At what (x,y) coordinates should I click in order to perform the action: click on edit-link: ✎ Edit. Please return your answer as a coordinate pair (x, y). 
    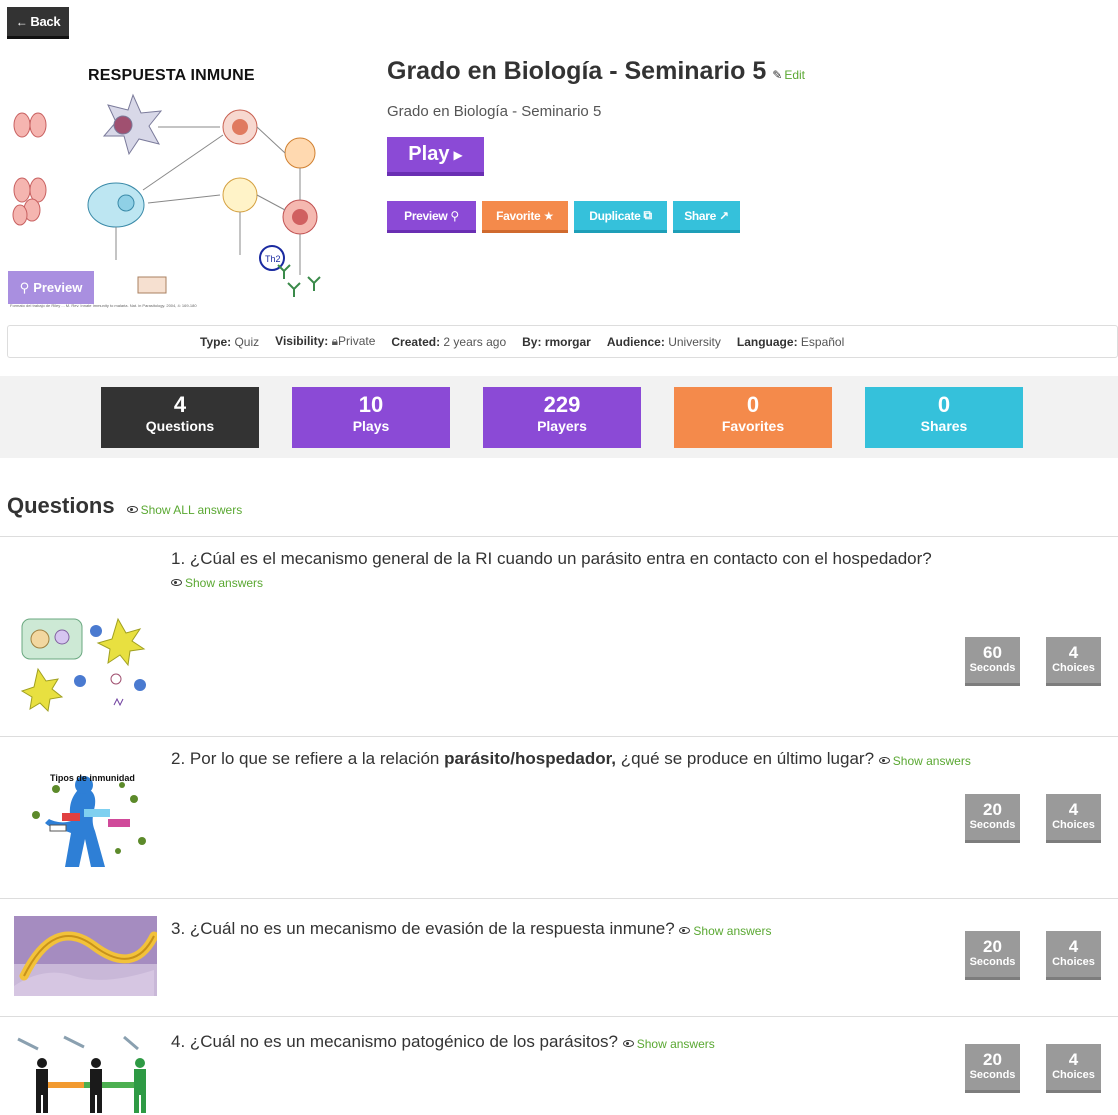
    Looking at the image, I should click on (788, 75).